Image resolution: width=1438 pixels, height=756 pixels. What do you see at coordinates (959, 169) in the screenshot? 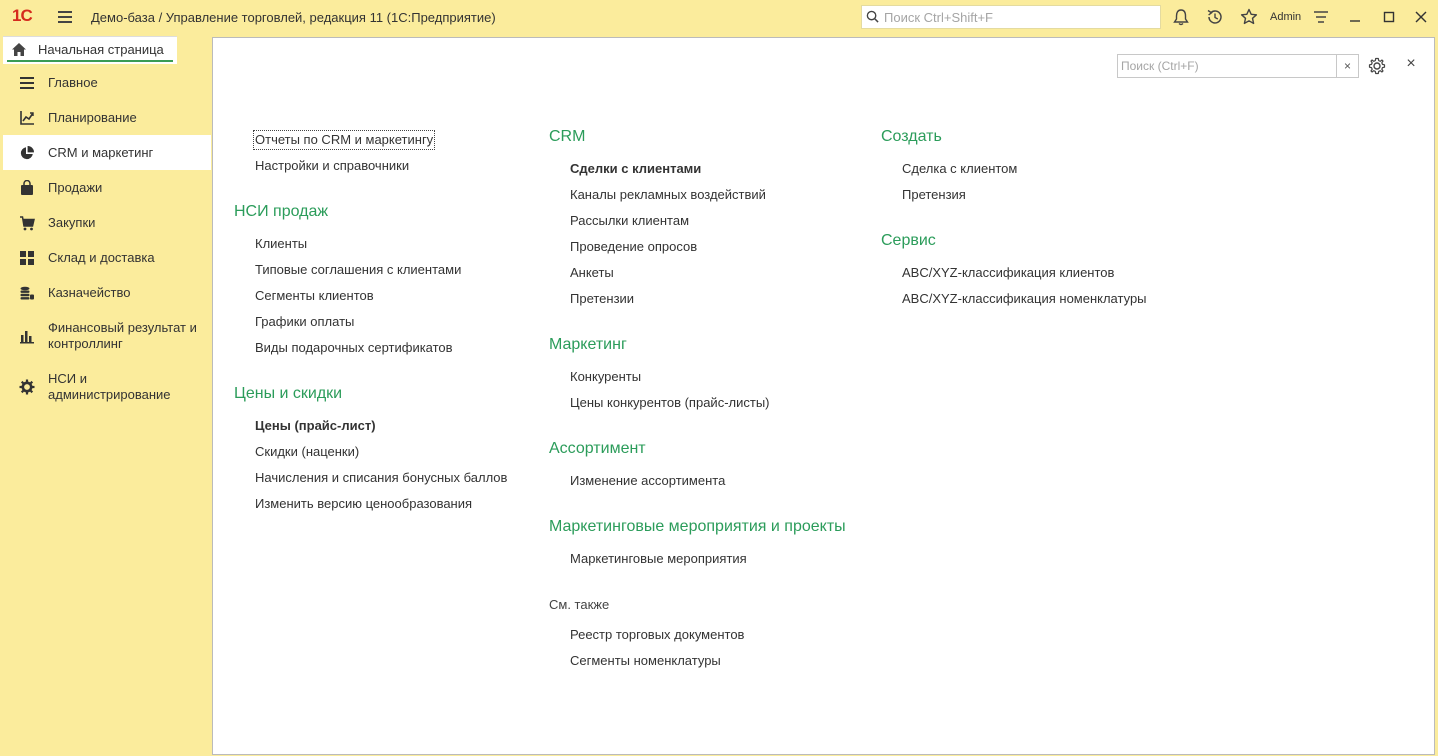
I see `link-create-deal: Сделка с клиентом` at bounding box center [959, 169].